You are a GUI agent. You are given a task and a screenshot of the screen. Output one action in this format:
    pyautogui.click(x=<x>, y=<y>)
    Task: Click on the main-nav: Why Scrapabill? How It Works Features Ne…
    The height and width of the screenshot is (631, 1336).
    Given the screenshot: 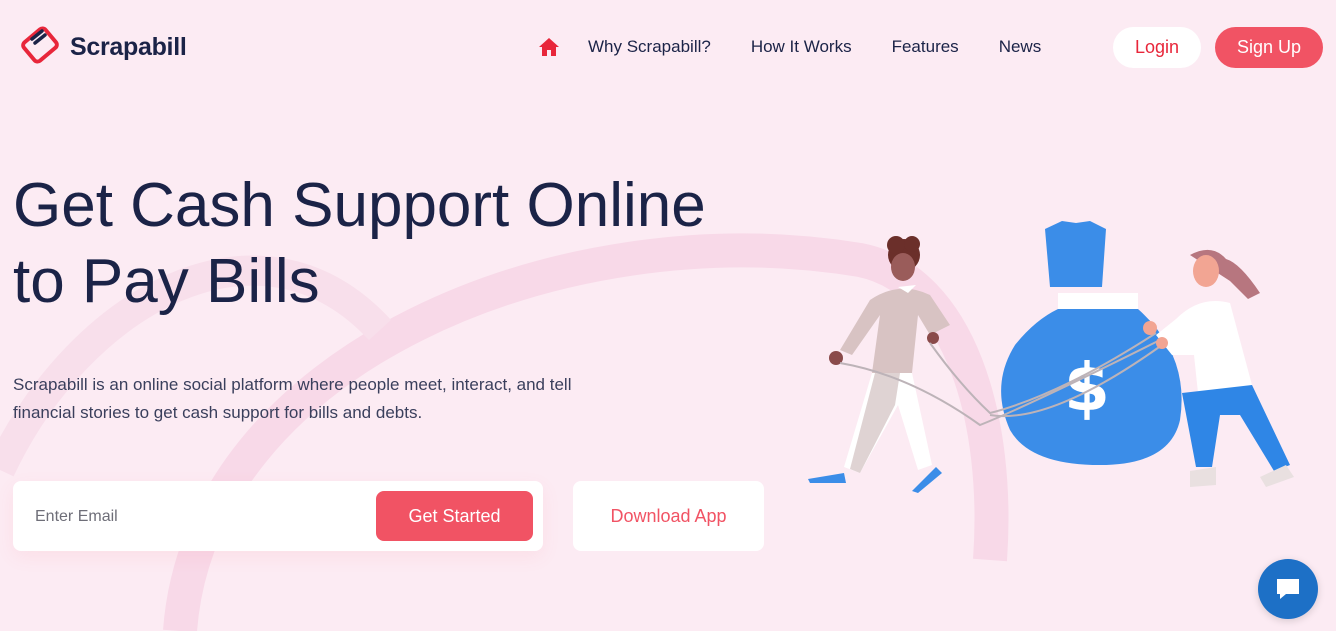 What is the action you would take?
    pyautogui.click(x=805, y=47)
    